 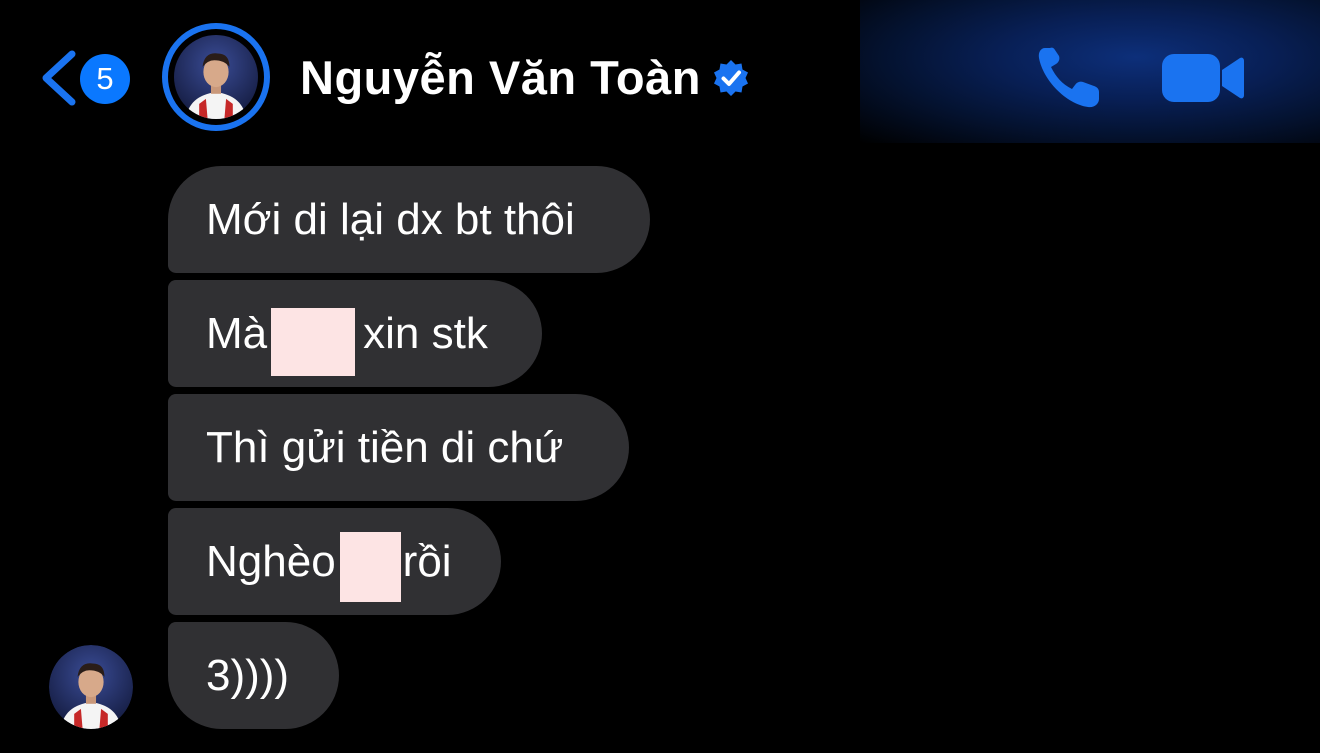 I want to click on message-bubble-5: 3)))), so click(x=253, y=675).